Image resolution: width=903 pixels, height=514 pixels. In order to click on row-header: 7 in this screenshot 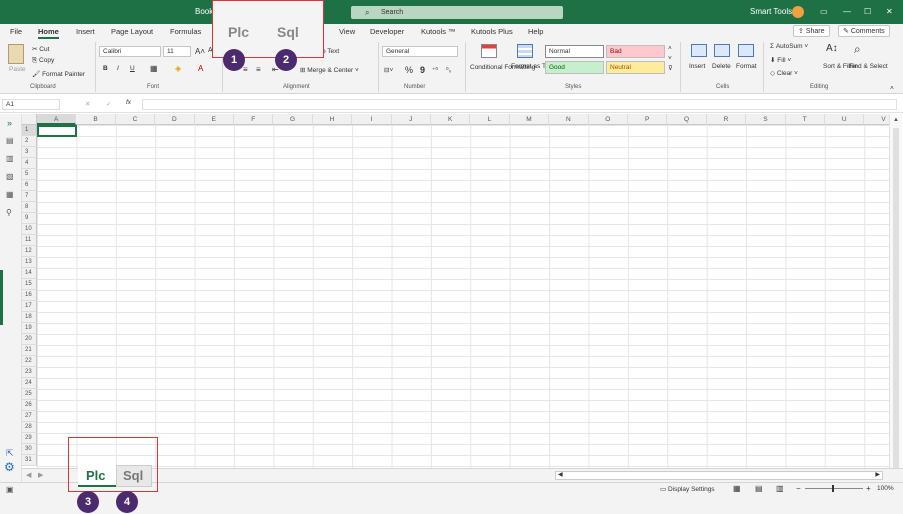, I will do `click(29, 196)`.